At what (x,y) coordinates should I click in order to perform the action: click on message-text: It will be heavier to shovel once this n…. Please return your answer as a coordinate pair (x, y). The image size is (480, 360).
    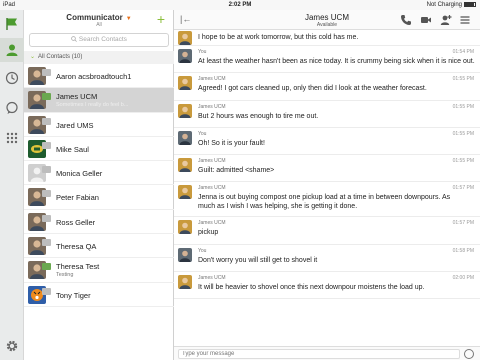
    Looking at the image, I should click on (311, 288).